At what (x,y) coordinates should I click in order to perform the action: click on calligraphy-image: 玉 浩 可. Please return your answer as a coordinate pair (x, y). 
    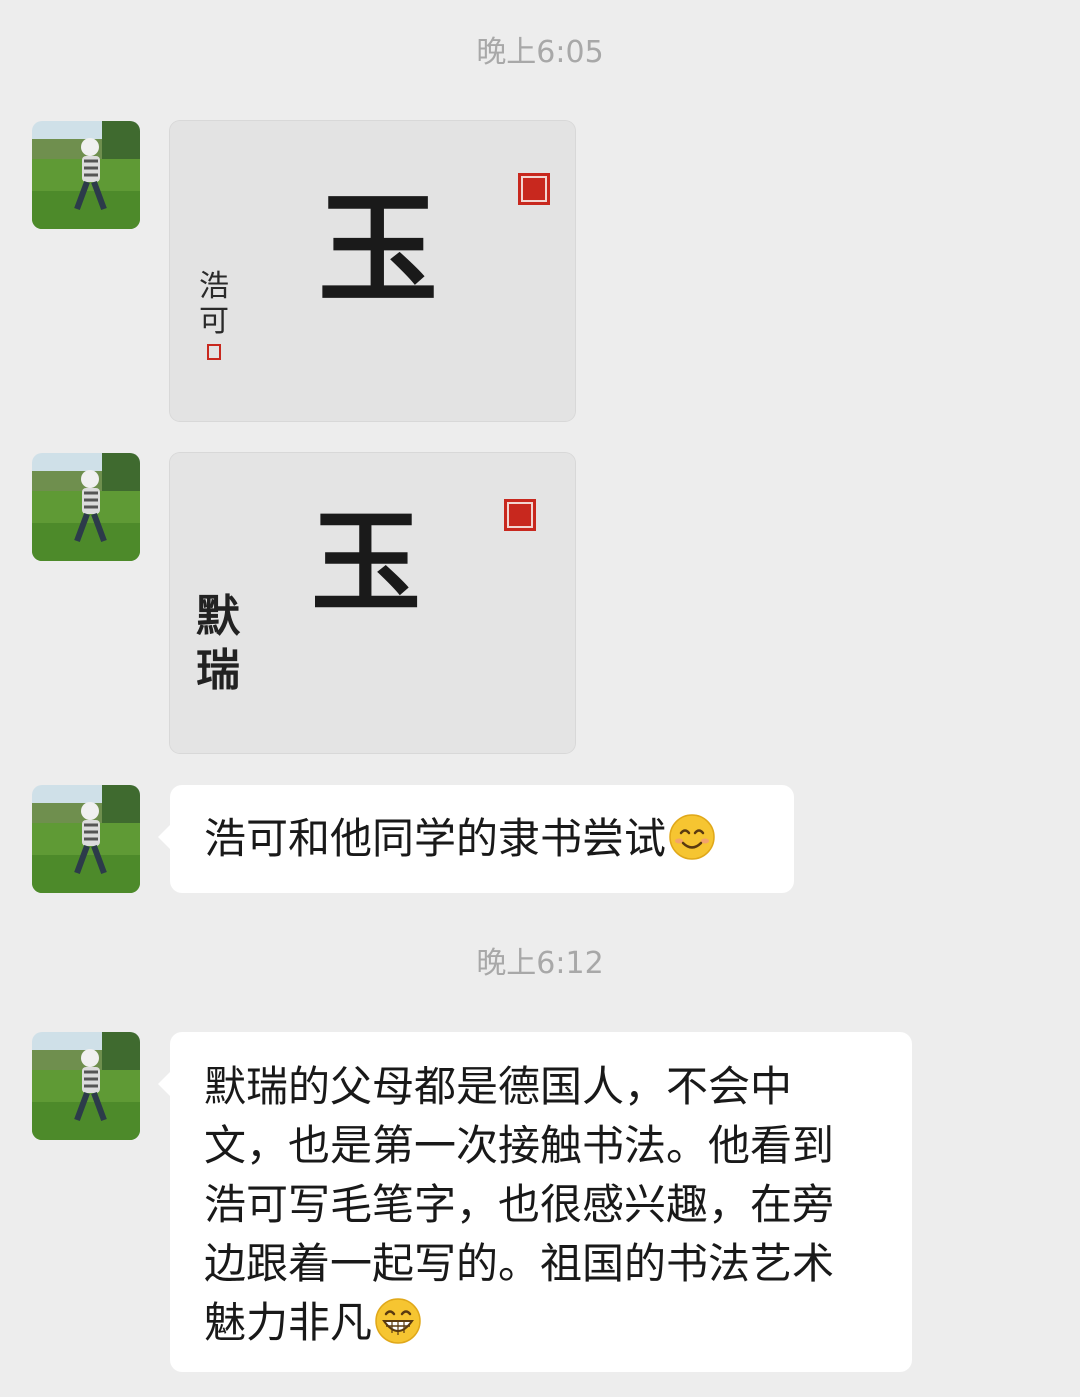
    Looking at the image, I should click on (372, 271).